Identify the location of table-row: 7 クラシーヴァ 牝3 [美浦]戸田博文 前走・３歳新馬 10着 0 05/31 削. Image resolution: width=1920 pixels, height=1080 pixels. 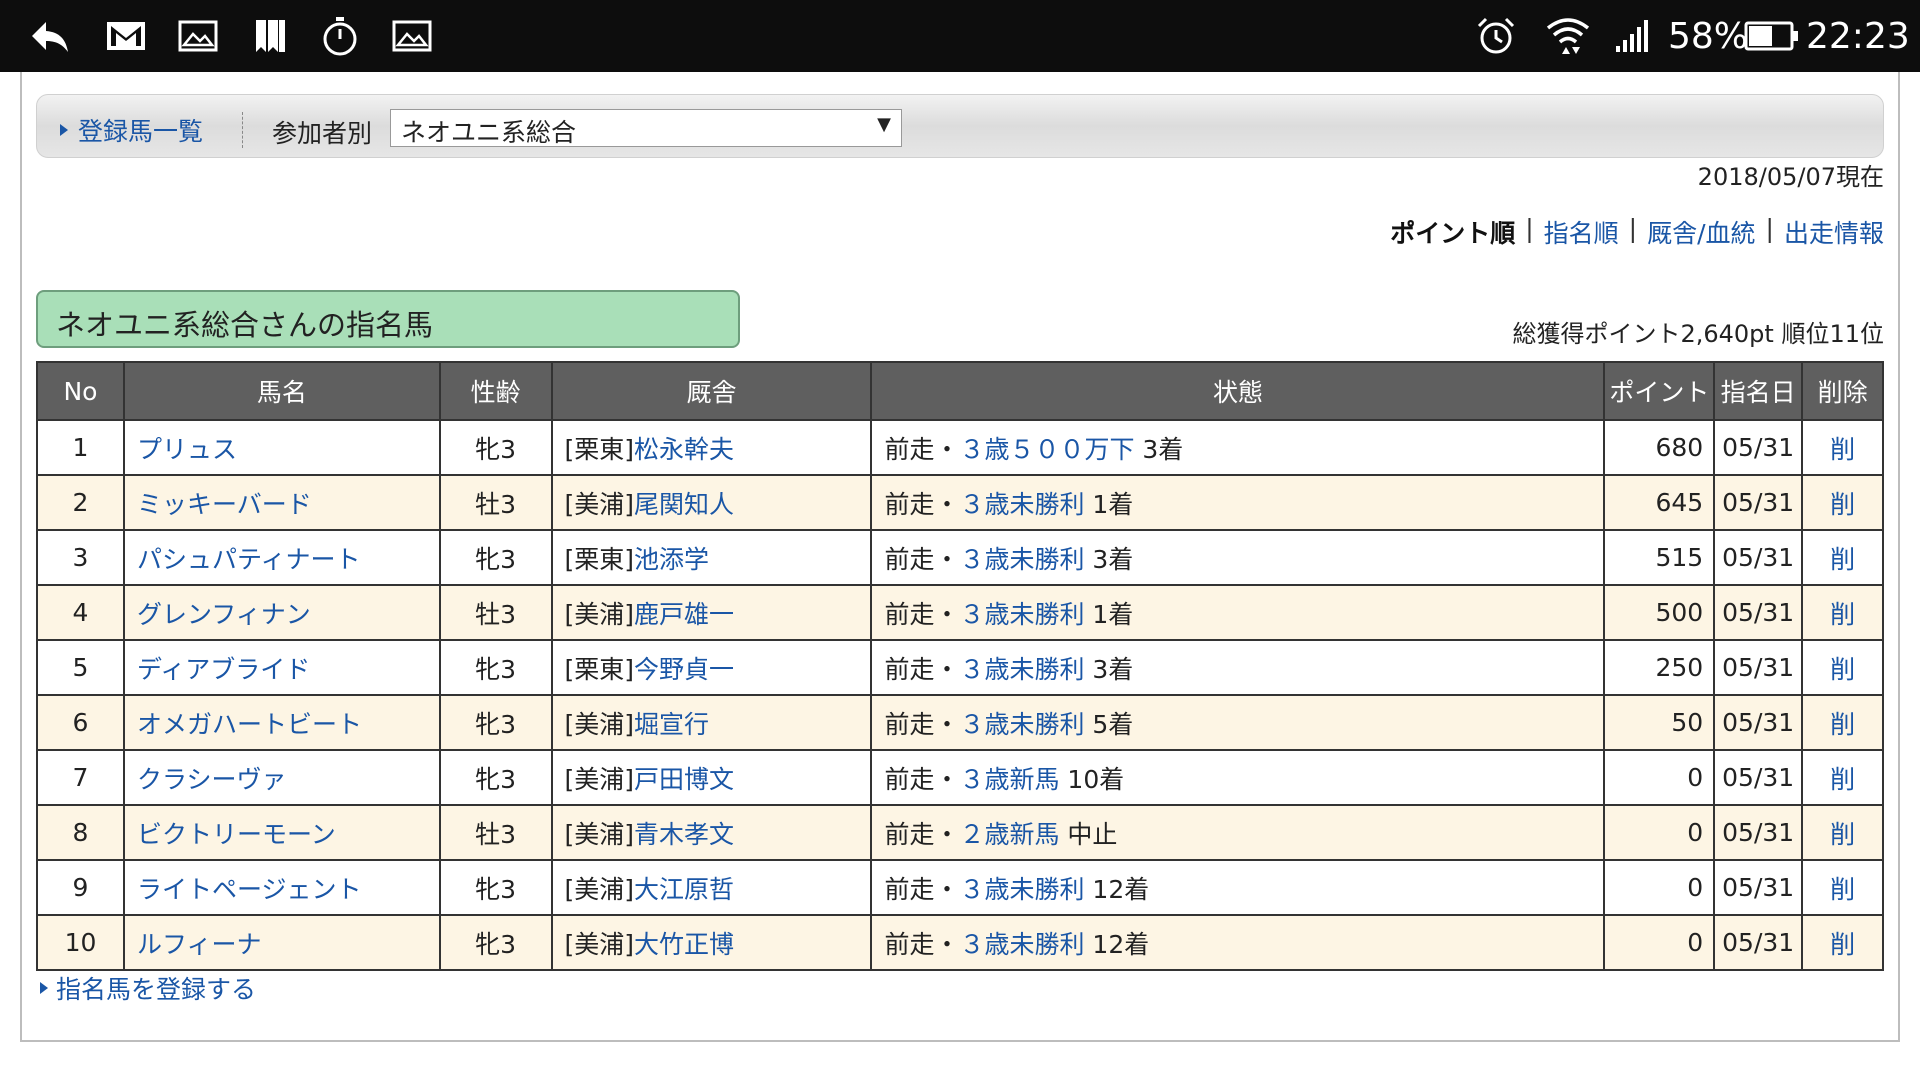
(960, 777).